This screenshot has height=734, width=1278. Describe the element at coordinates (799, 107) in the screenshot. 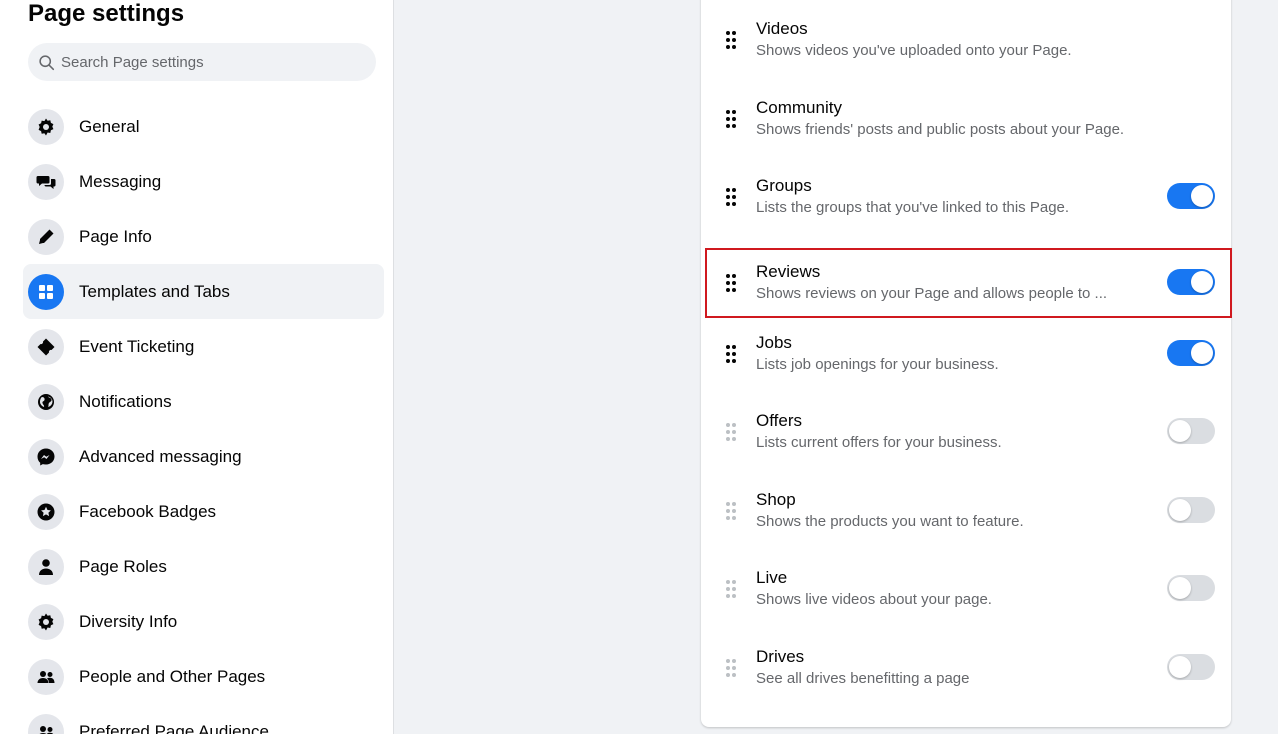

I see `tab-title: Community` at that location.